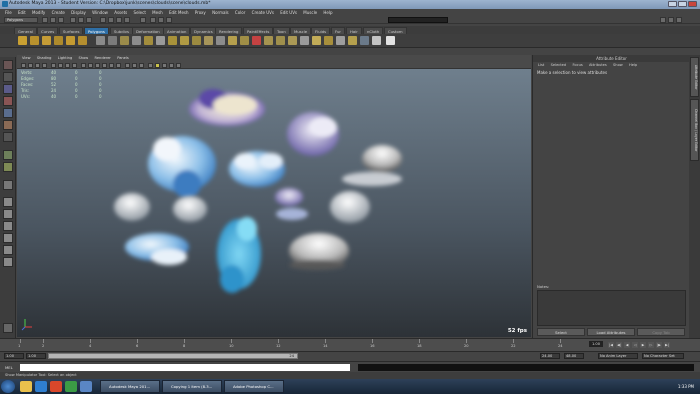 This screenshot has height=394, width=700. What do you see at coordinates (372, 165) in the screenshot?
I see `cloud-grey-right` at bounding box center [372, 165].